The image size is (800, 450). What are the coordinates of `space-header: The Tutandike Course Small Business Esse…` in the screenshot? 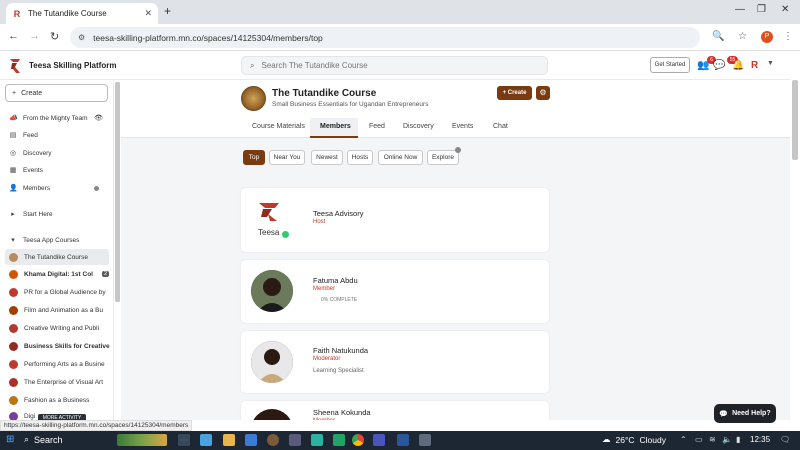 It's located at (455, 109).